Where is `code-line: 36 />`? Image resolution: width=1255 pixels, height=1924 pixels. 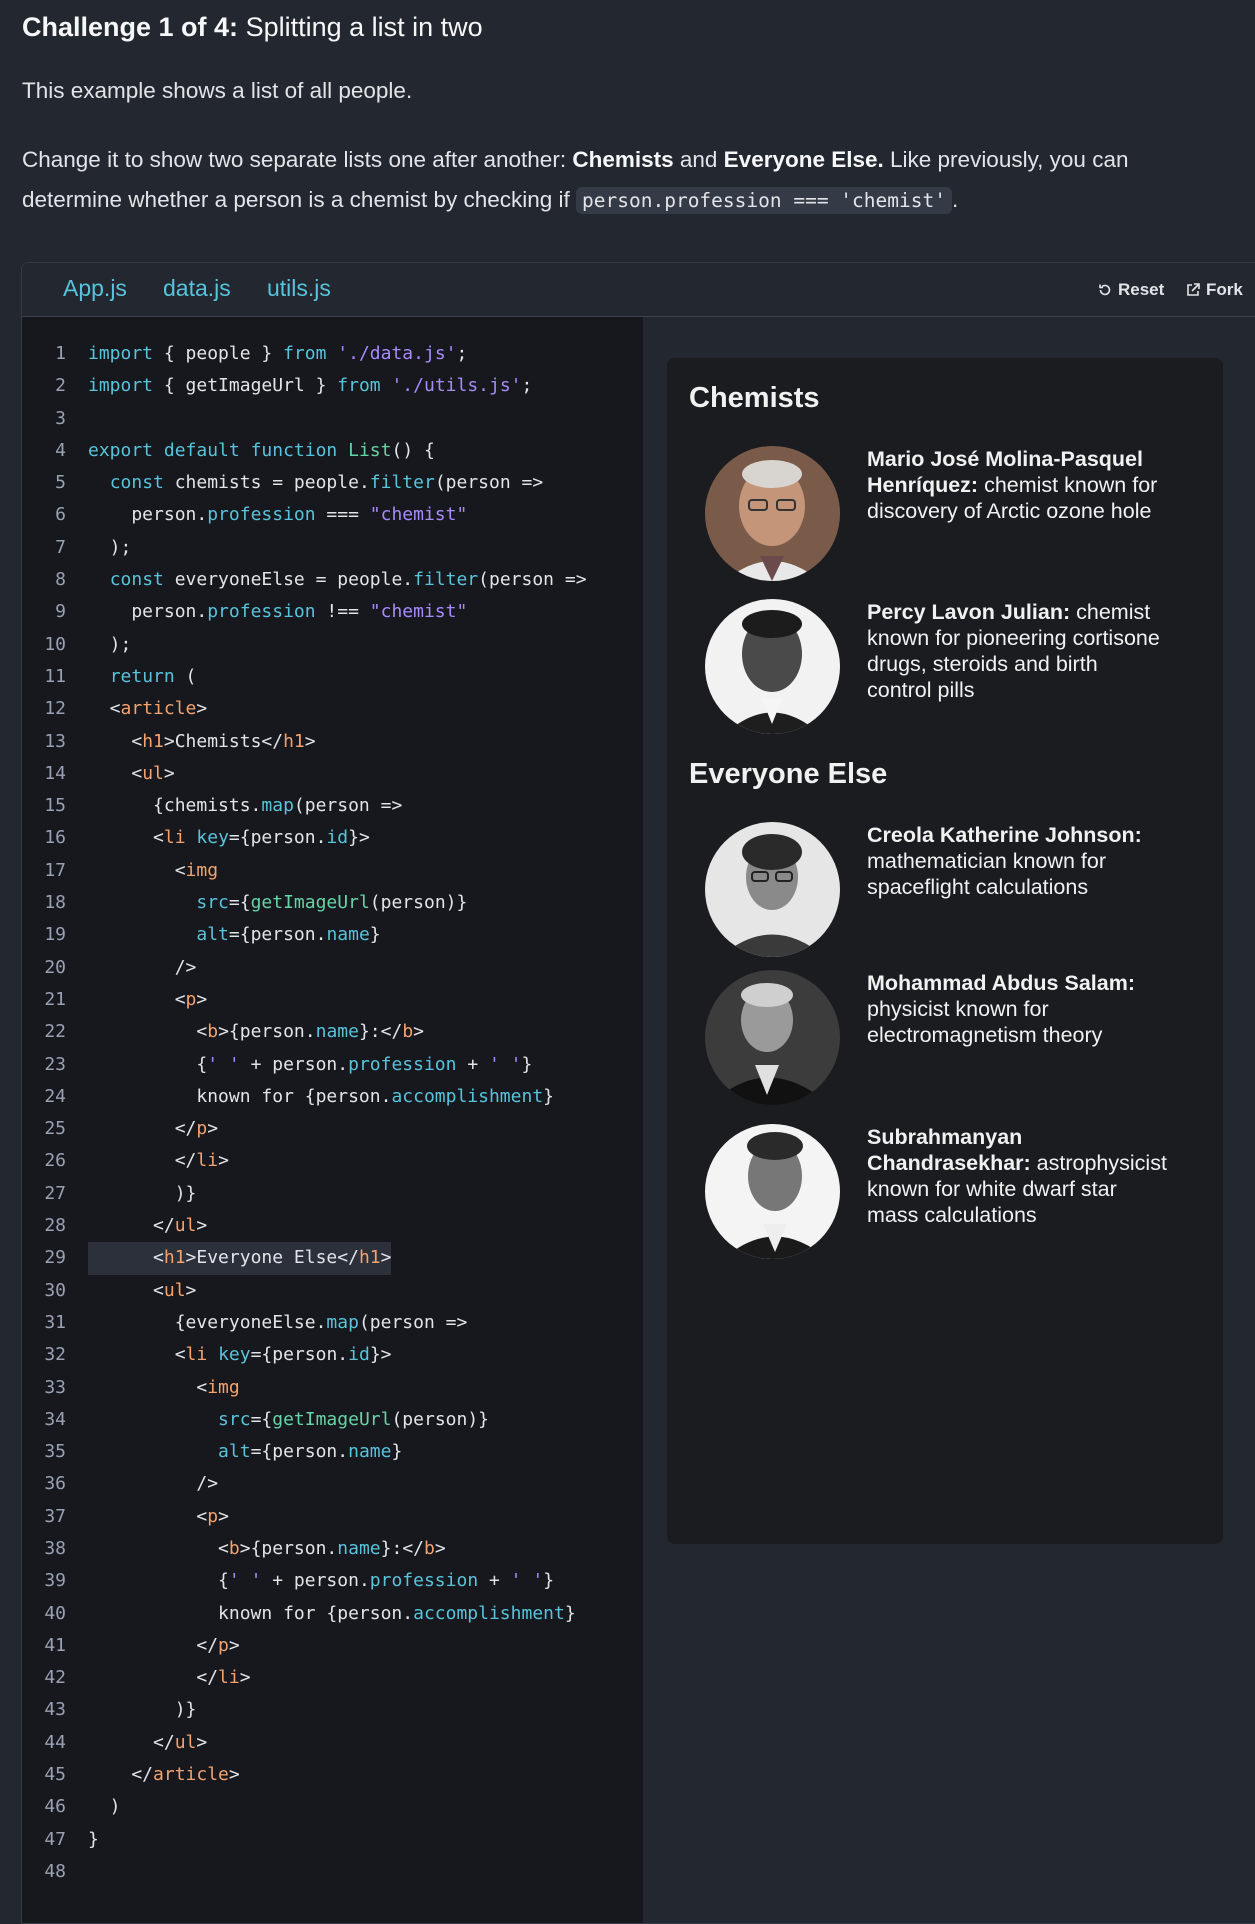 code-line: 36 /> is located at coordinates (120, 1484).